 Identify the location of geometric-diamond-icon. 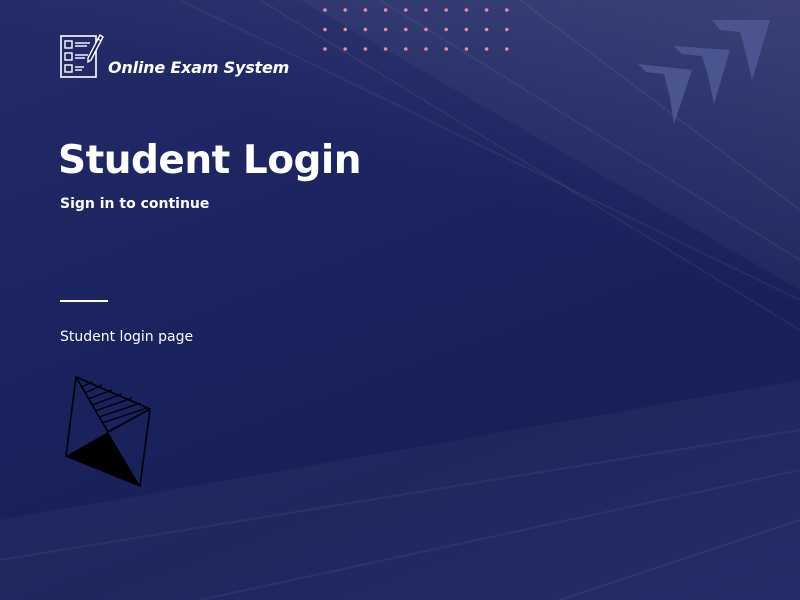
(108, 431).